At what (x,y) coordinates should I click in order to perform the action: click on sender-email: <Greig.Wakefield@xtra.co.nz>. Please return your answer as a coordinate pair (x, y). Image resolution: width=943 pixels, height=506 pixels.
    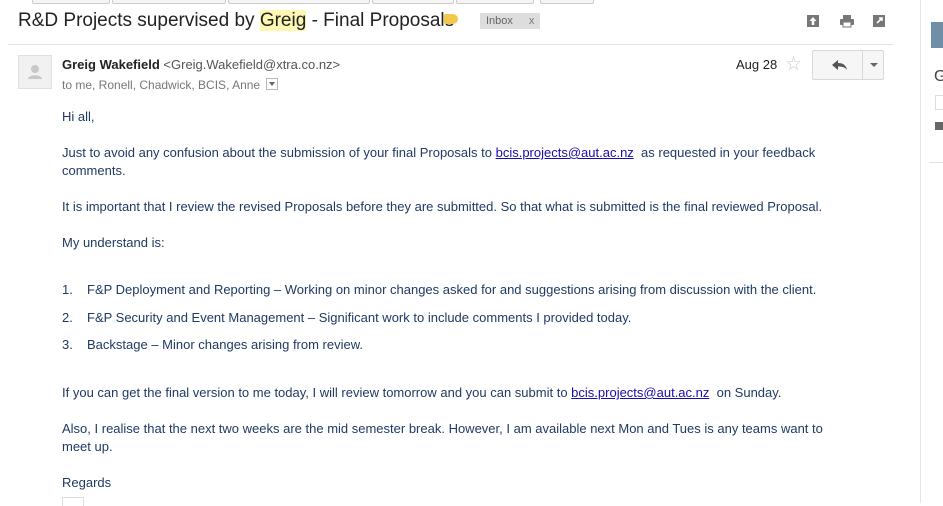
    Looking at the image, I should click on (252, 64).